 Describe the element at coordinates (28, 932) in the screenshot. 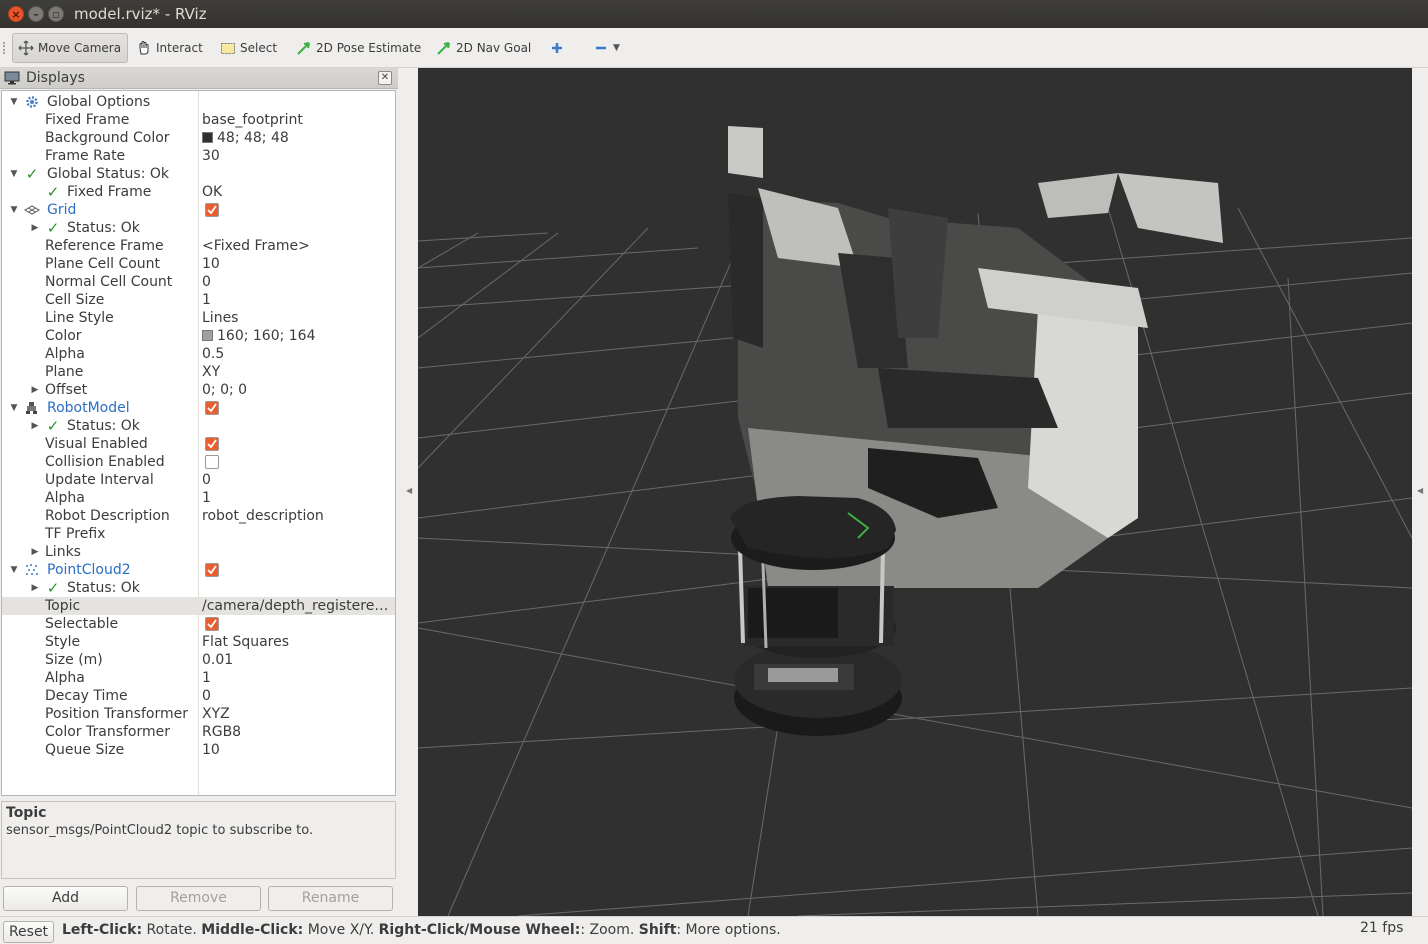

I see `reset-button: Reset` at that location.